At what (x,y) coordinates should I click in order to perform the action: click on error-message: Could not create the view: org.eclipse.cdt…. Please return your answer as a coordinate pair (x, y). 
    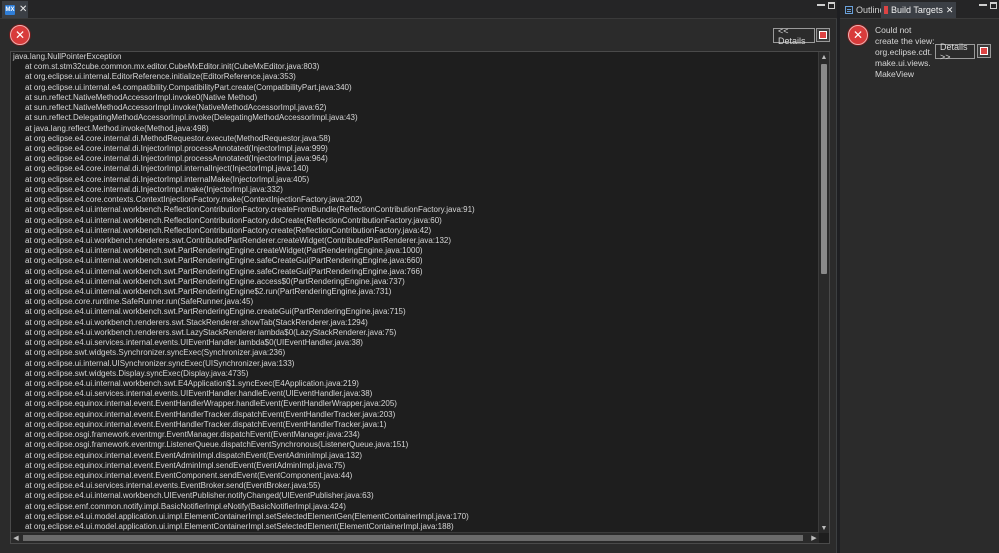
    Looking at the image, I should click on (905, 52).